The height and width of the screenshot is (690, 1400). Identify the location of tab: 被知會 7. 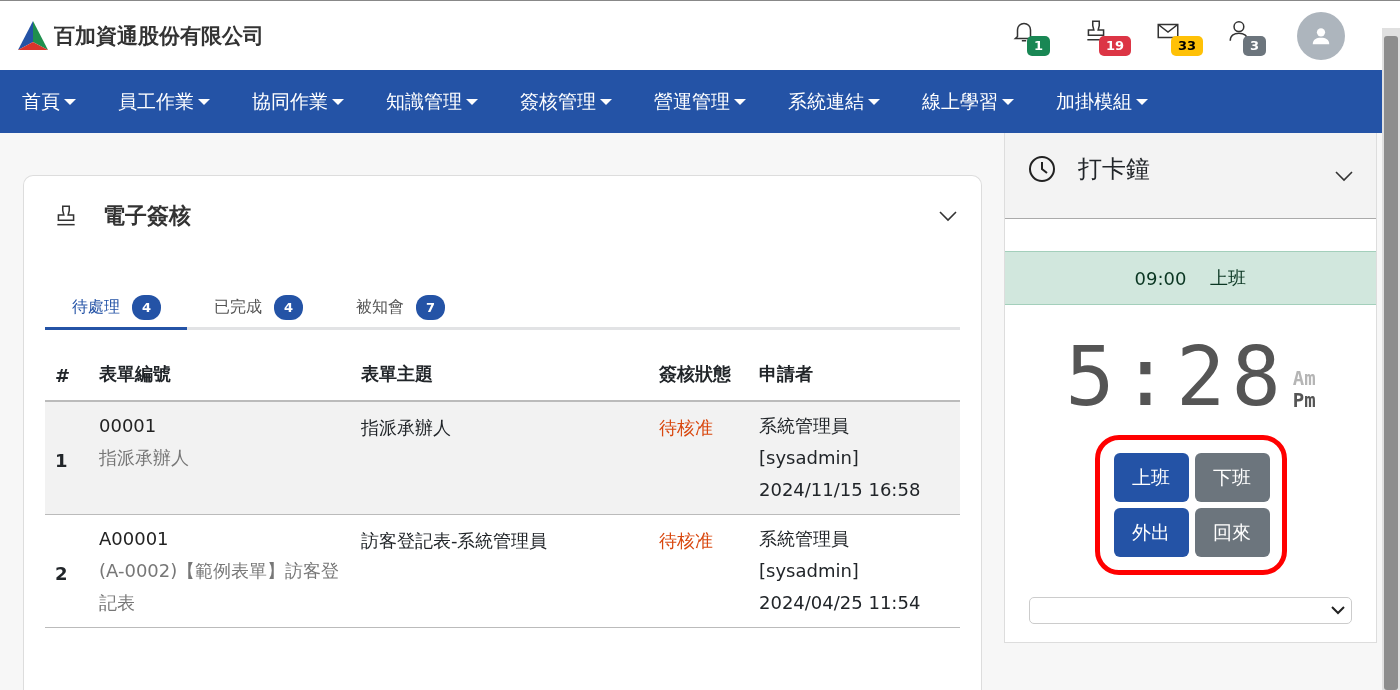
(400, 309).